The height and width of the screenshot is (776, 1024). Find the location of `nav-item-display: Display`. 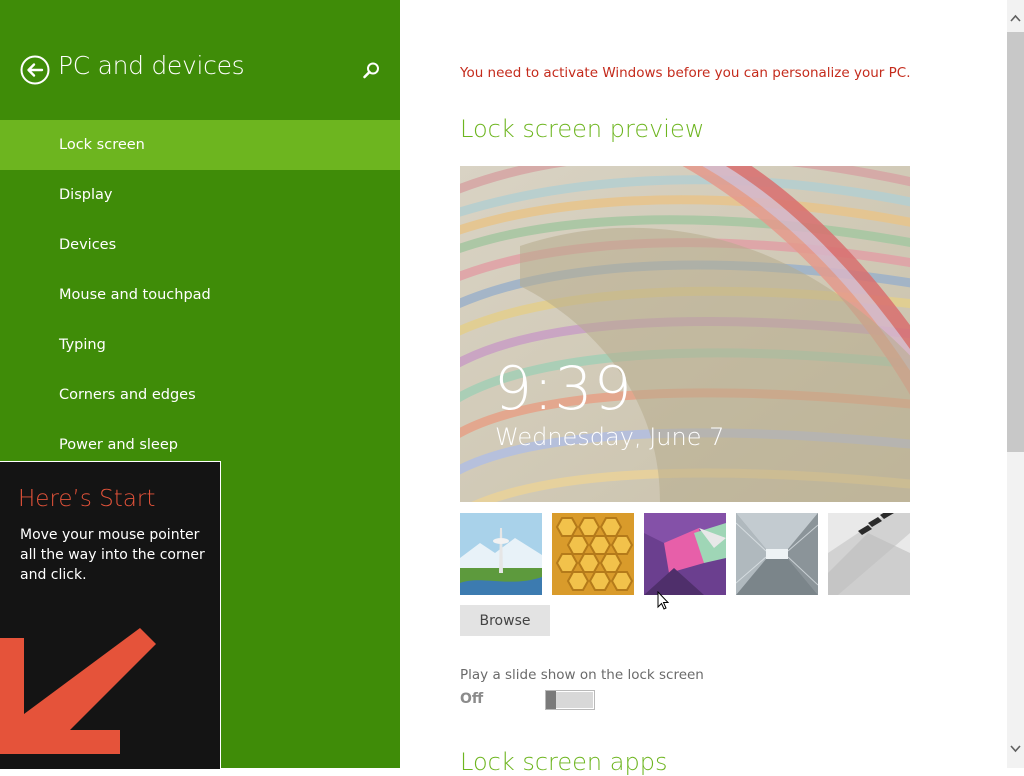

nav-item-display: Display is located at coordinates (200, 195).